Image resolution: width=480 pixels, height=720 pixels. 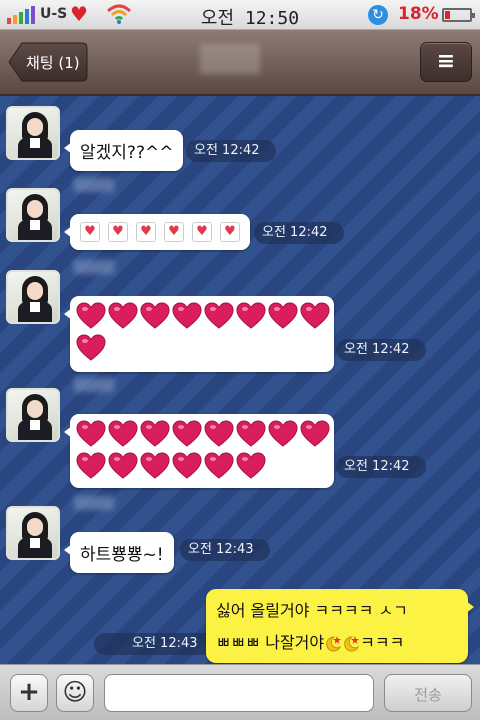 I want to click on message-text: 하트뿅뿅~!, so click(x=122, y=555).